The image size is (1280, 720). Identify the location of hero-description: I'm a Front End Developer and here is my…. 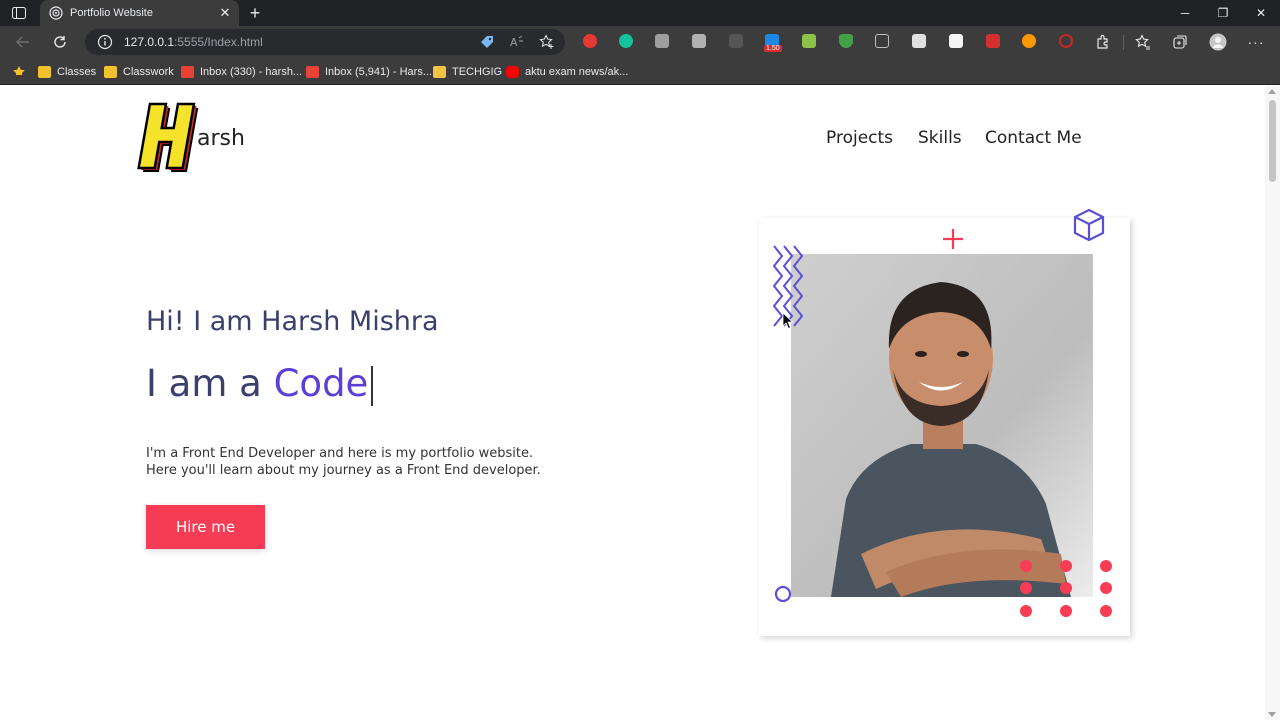
(343, 462).